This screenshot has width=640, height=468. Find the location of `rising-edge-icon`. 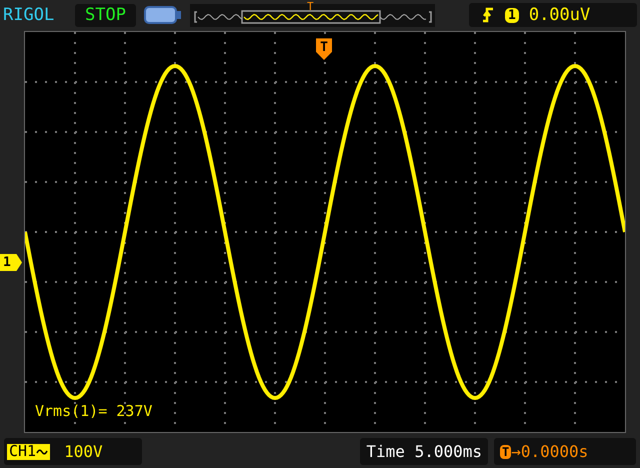

rising-edge-icon is located at coordinates (488, 15).